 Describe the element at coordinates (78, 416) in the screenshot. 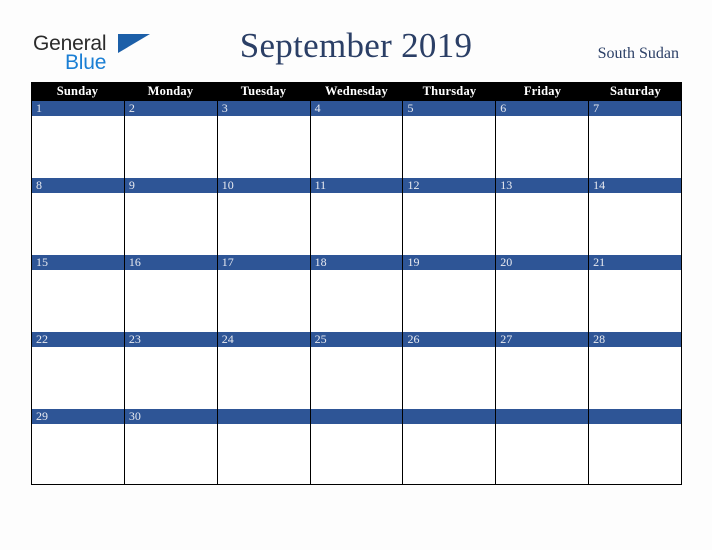

I see `day-number: 29` at that location.